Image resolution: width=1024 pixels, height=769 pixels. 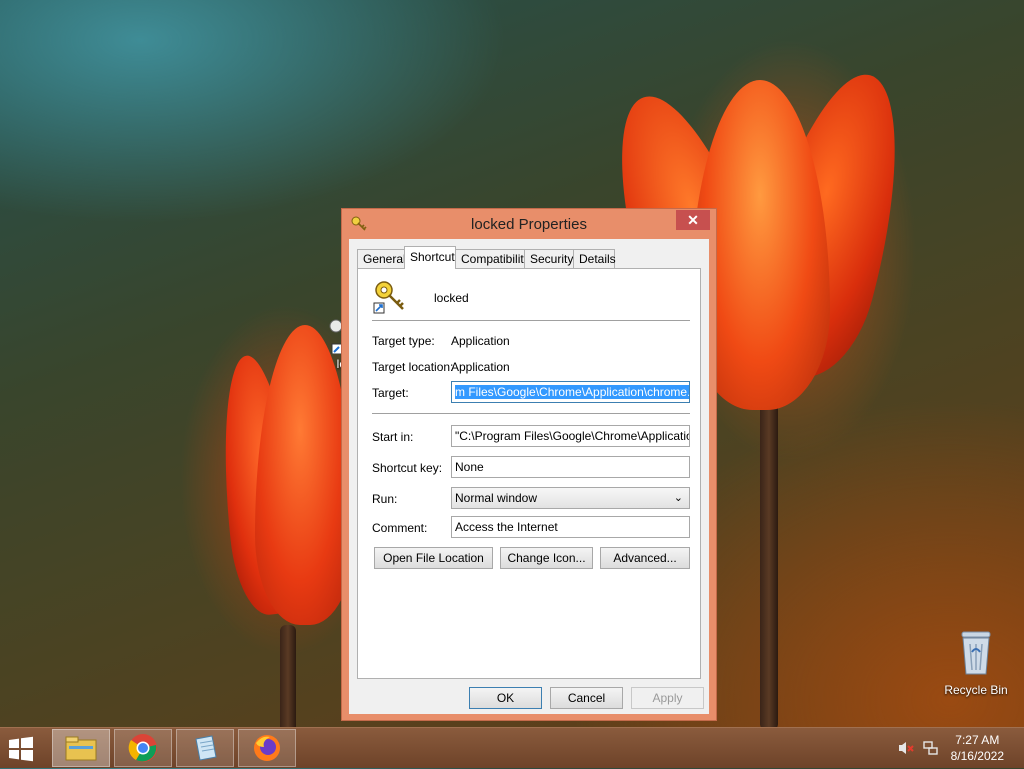 I want to click on tab-security: Security, so click(x=549, y=258).